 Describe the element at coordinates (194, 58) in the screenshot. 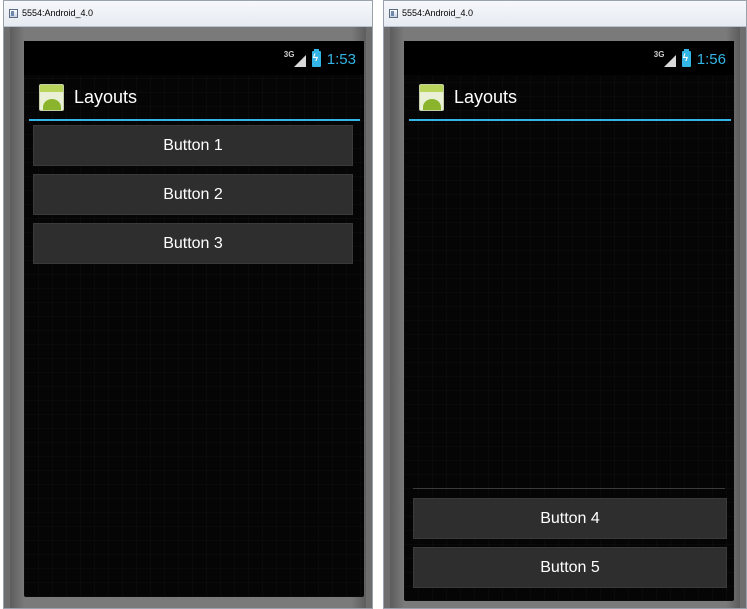

I see `status-bar: 3G ϟ 1:53` at that location.